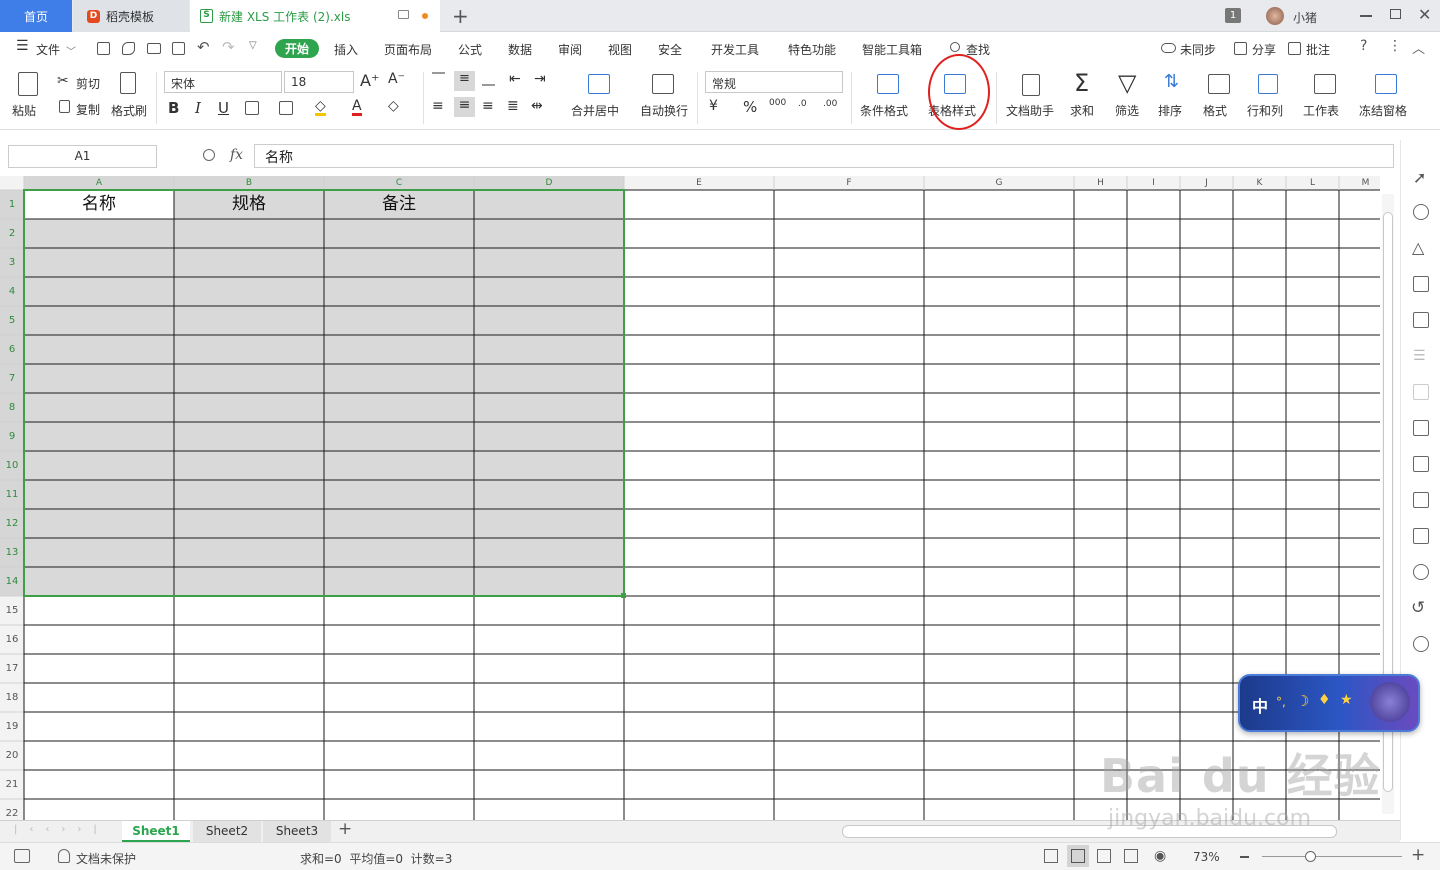 This screenshot has height=870, width=1440. What do you see at coordinates (1332, 856) in the screenshot?
I see `zoom-slider` at bounding box center [1332, 856].